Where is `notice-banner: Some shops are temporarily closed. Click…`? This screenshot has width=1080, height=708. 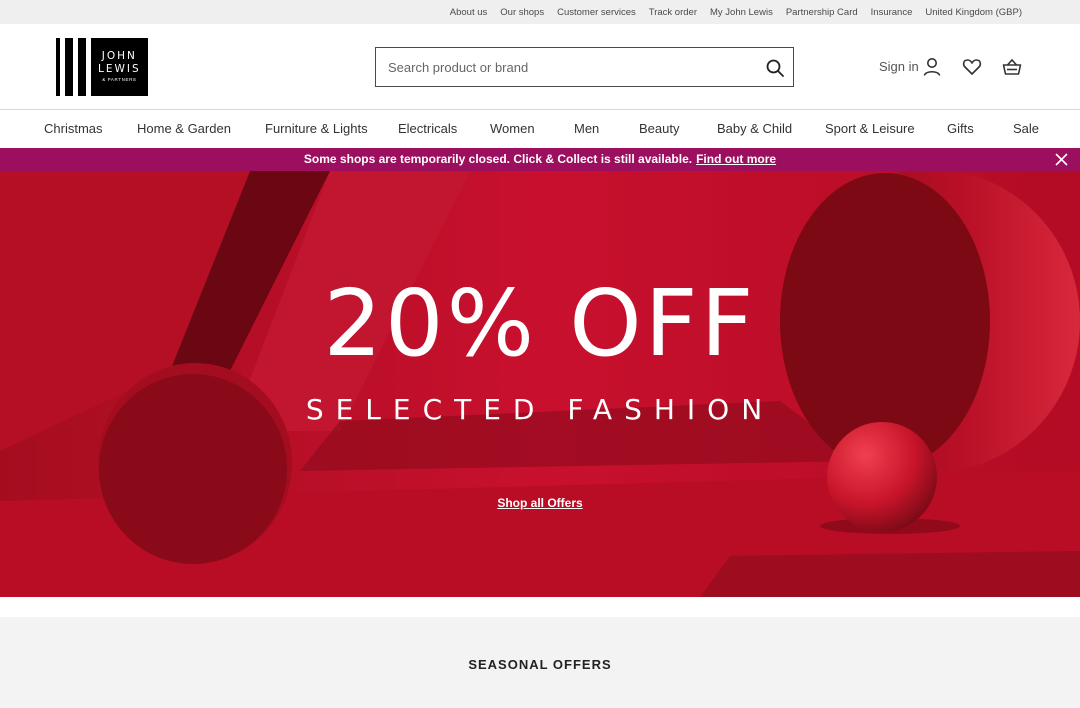
notice-banner: Some shops are temporarily closed. Click… is located at coordinates (540, 159).